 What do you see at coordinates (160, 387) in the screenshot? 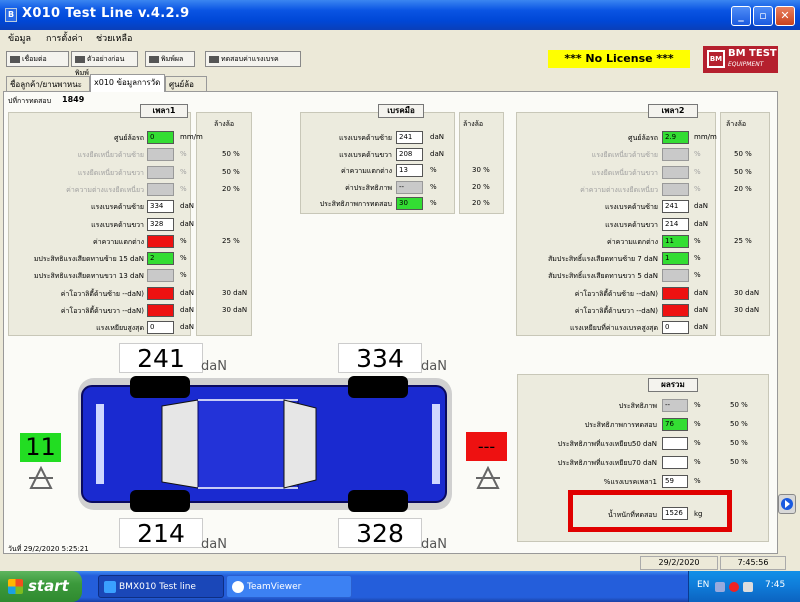
I see `front-left-wheel` at bounding box center [160, 387].